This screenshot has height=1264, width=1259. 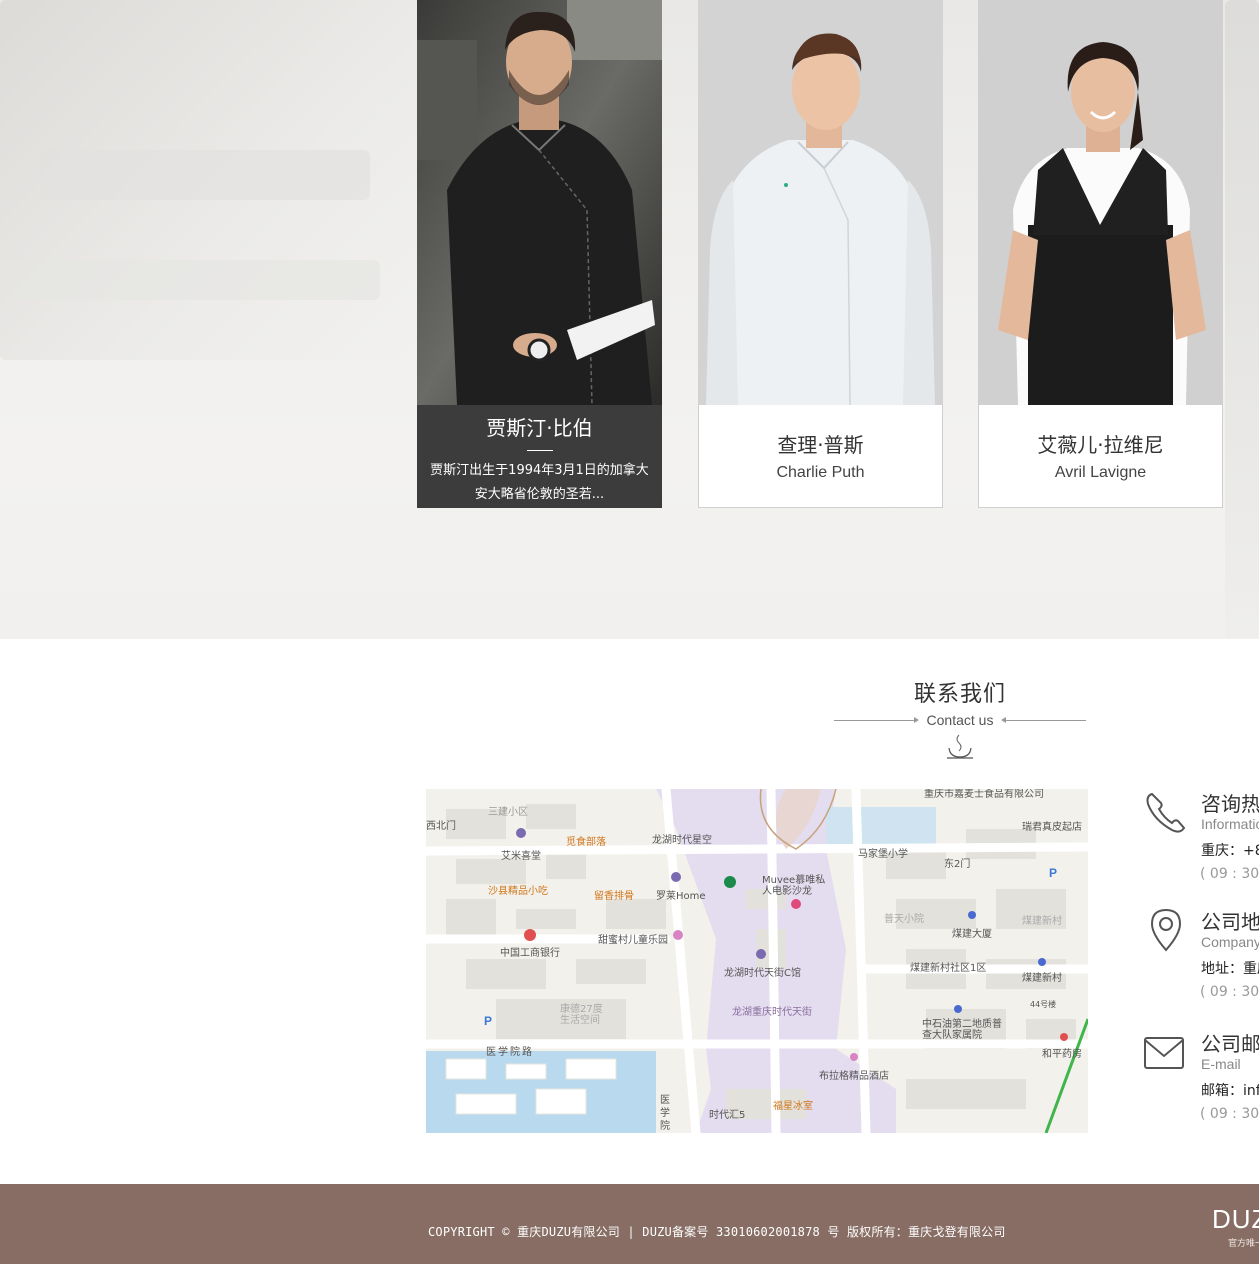 I want to click on info-value: 重庆：+86, so click(x=1230, y=851).